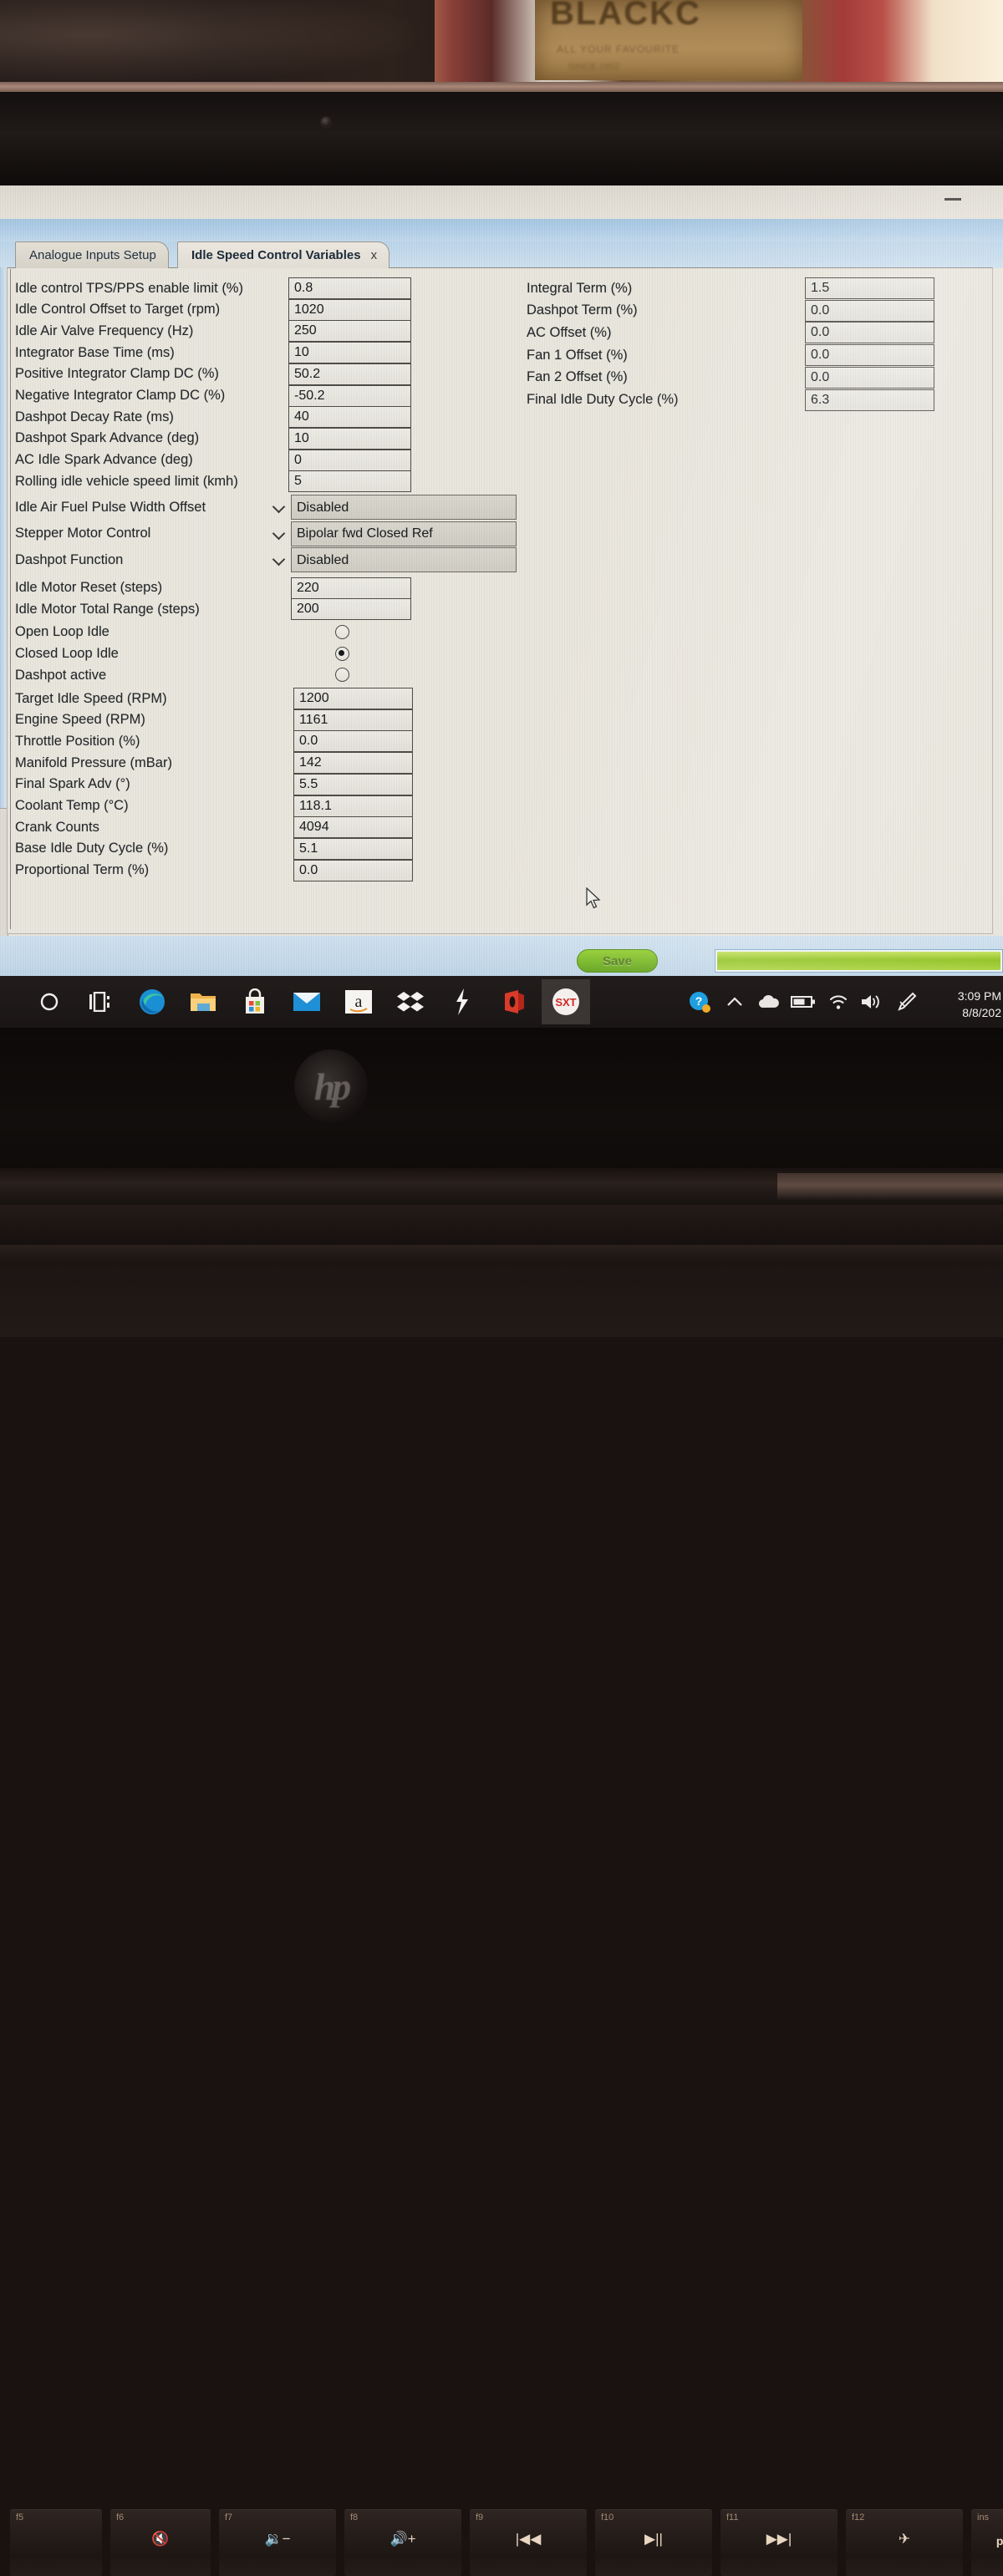 The height and width of the screenshot is (2576, 1003). What do you see at coordinates (569, 332) in the screenshot?
I see `row-right-readout: AC Offset (%)` at bounding box center [569, 332].